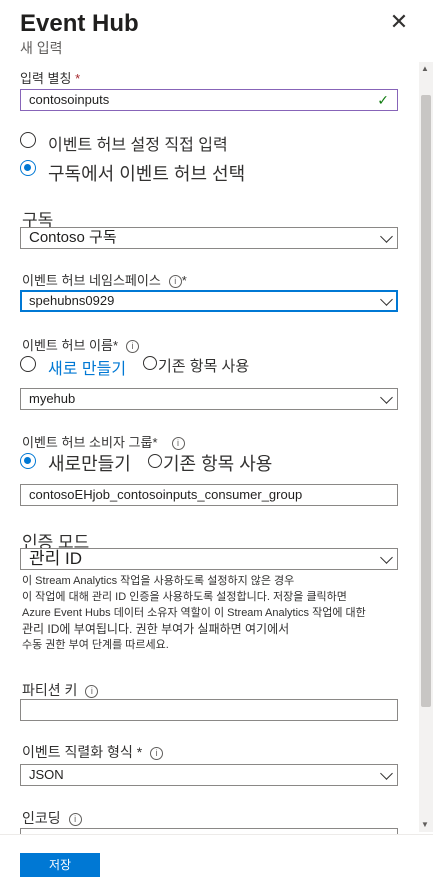  I want to click on serialization-label: 이벤트 직렬화 형식 * i, so click(93, 752).